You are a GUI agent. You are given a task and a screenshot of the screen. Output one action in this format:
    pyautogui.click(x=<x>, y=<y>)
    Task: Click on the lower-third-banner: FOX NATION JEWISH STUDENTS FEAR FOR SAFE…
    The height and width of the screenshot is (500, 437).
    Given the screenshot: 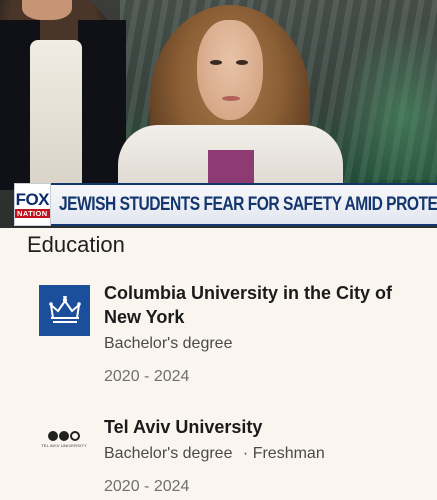 What is the action you would take?
    pyautogui.click(x=225, y=204)
    